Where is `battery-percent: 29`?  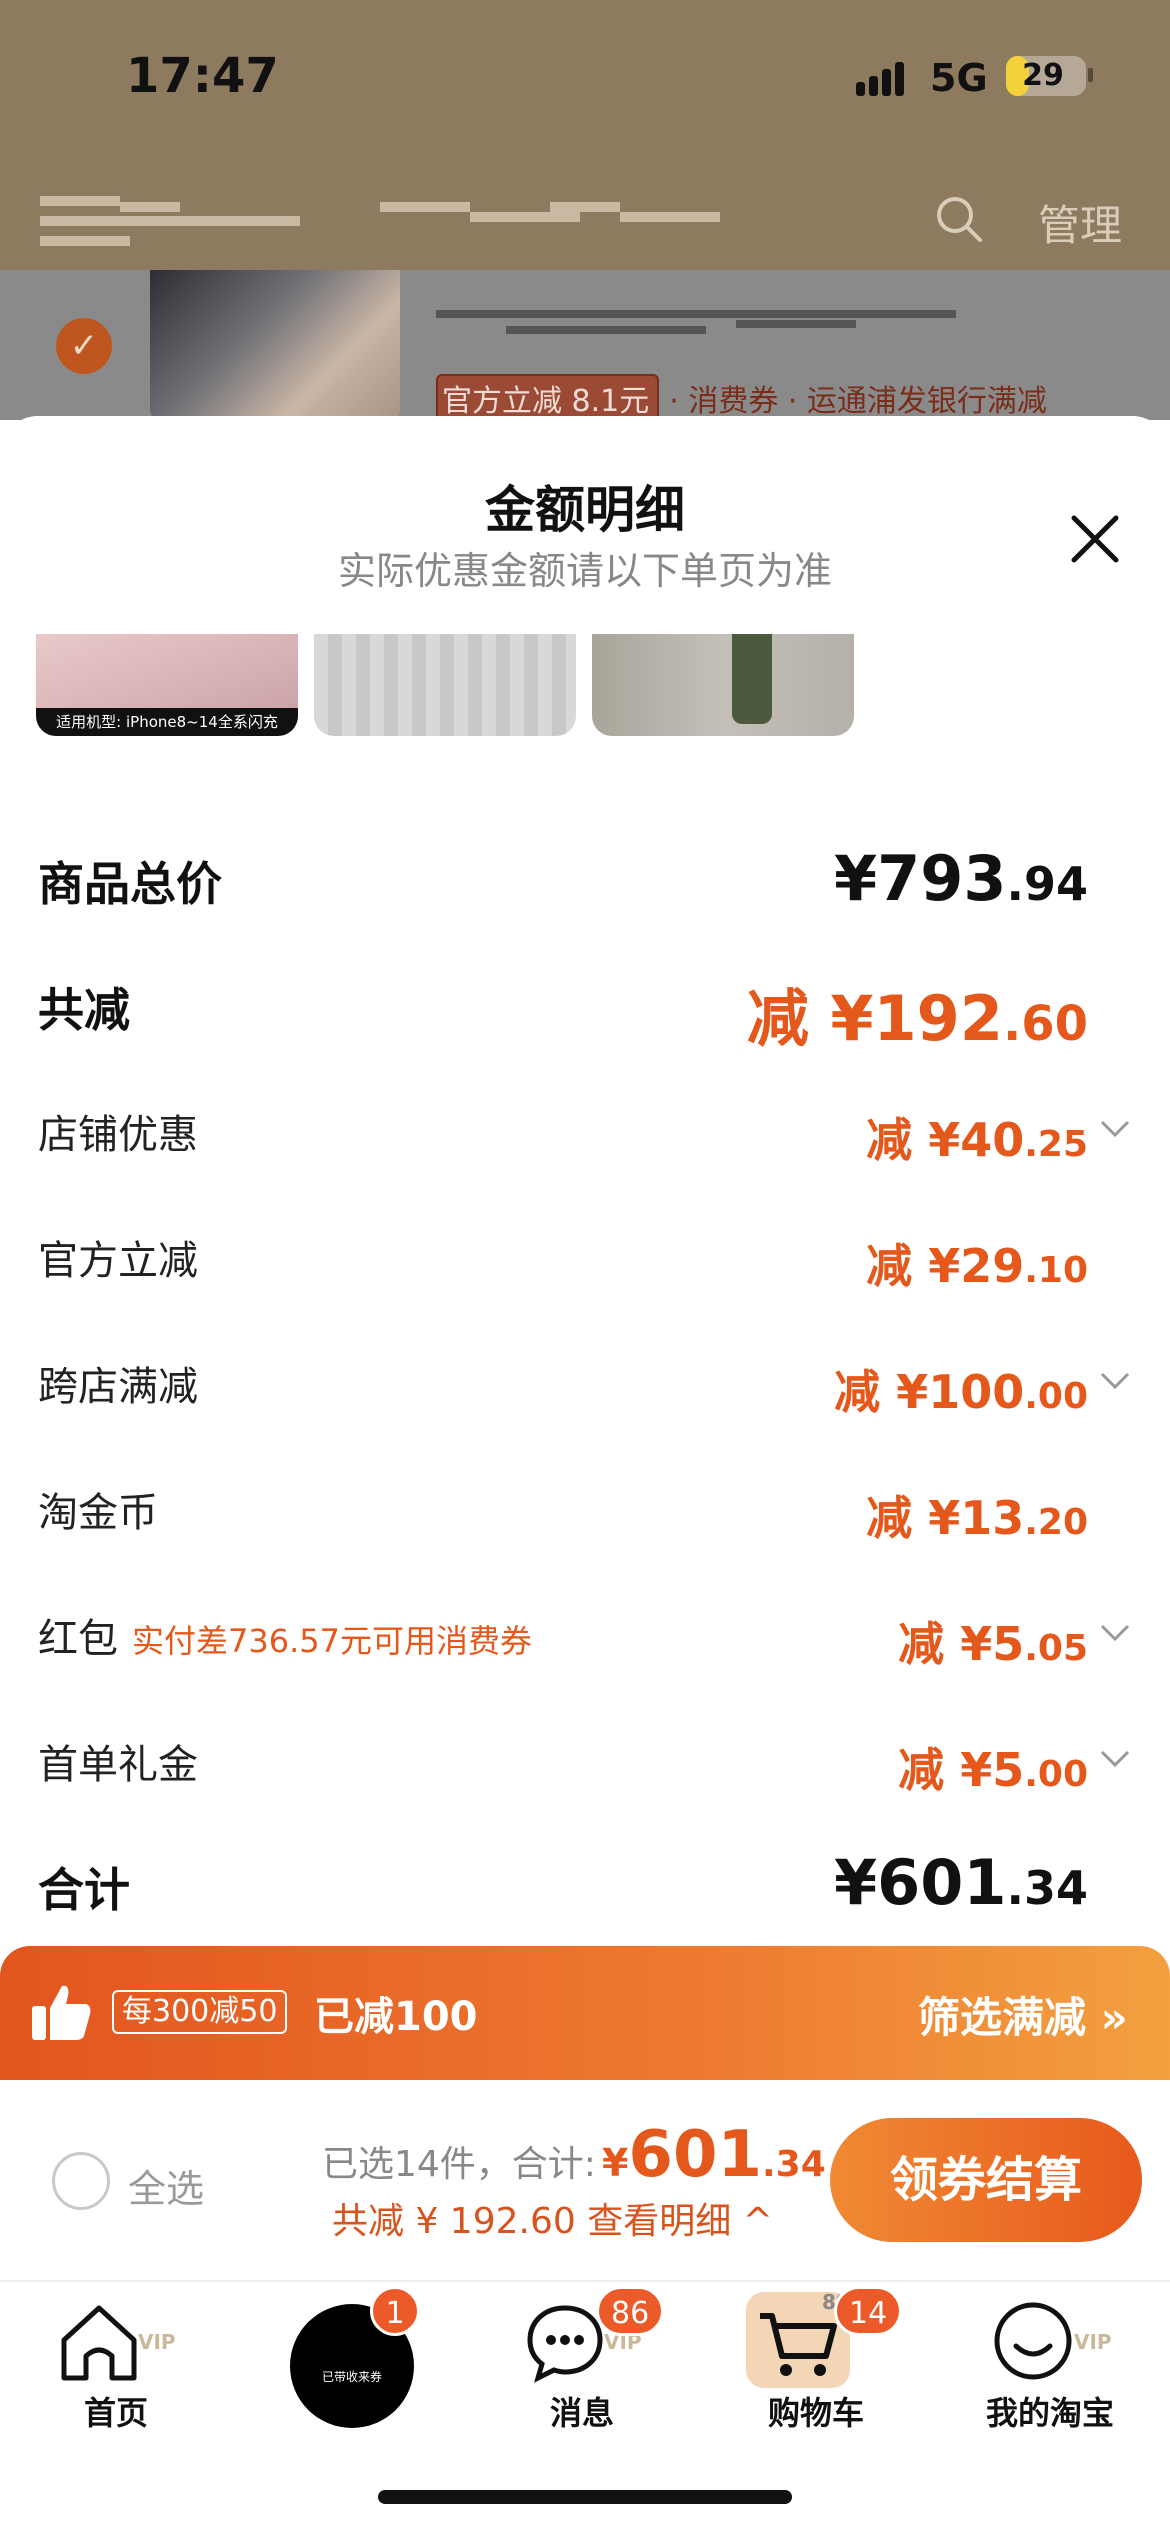 battery-percent: 29 is located at coordinates (1043, 75).